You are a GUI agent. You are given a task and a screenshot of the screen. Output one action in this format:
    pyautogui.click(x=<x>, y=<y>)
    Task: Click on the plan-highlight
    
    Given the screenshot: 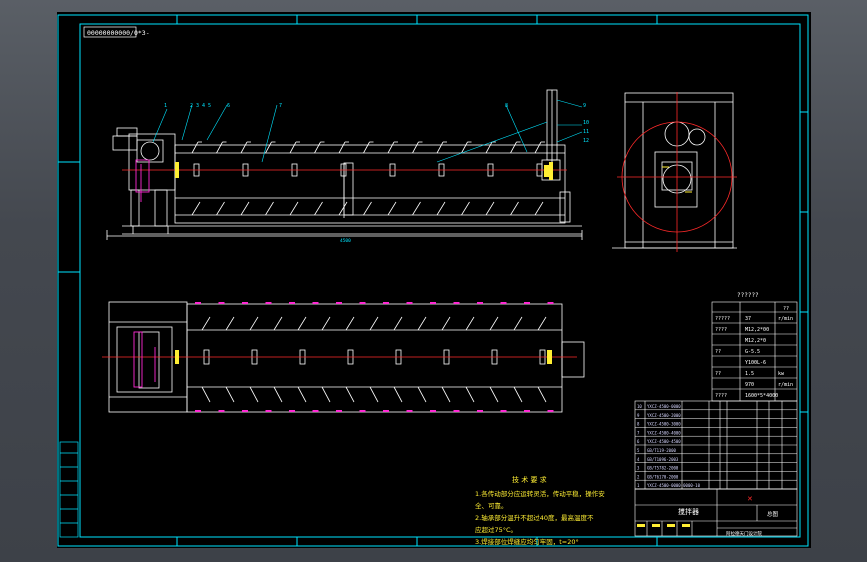 What is the action you would take?
    pyautogui.click(x=144, y=359)
    